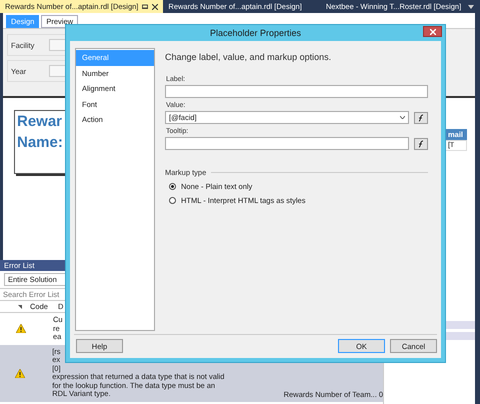 The height and width of the screenshot is (404, 480). What do you see at coordinates (20, 306) in the screenshot?
I see `sort-icon` at bounding box center [20, 306].